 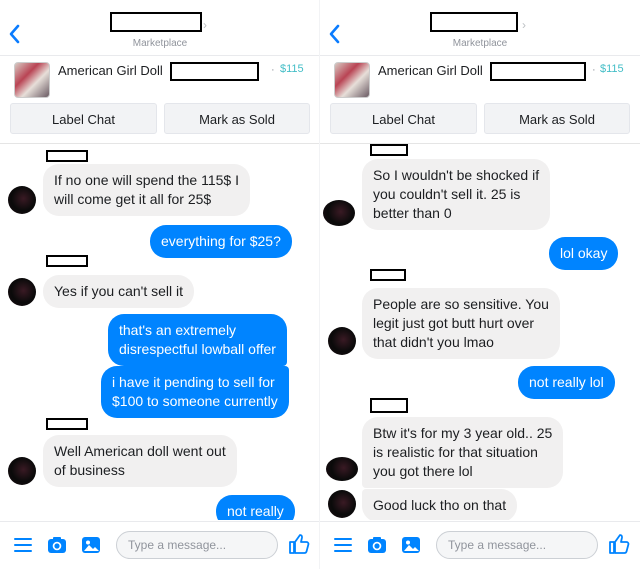 What do you see at coordinates (455, 452) in the screenshot?
I see `message-line: is realistic for that situation` at bounding box center [455, 452].